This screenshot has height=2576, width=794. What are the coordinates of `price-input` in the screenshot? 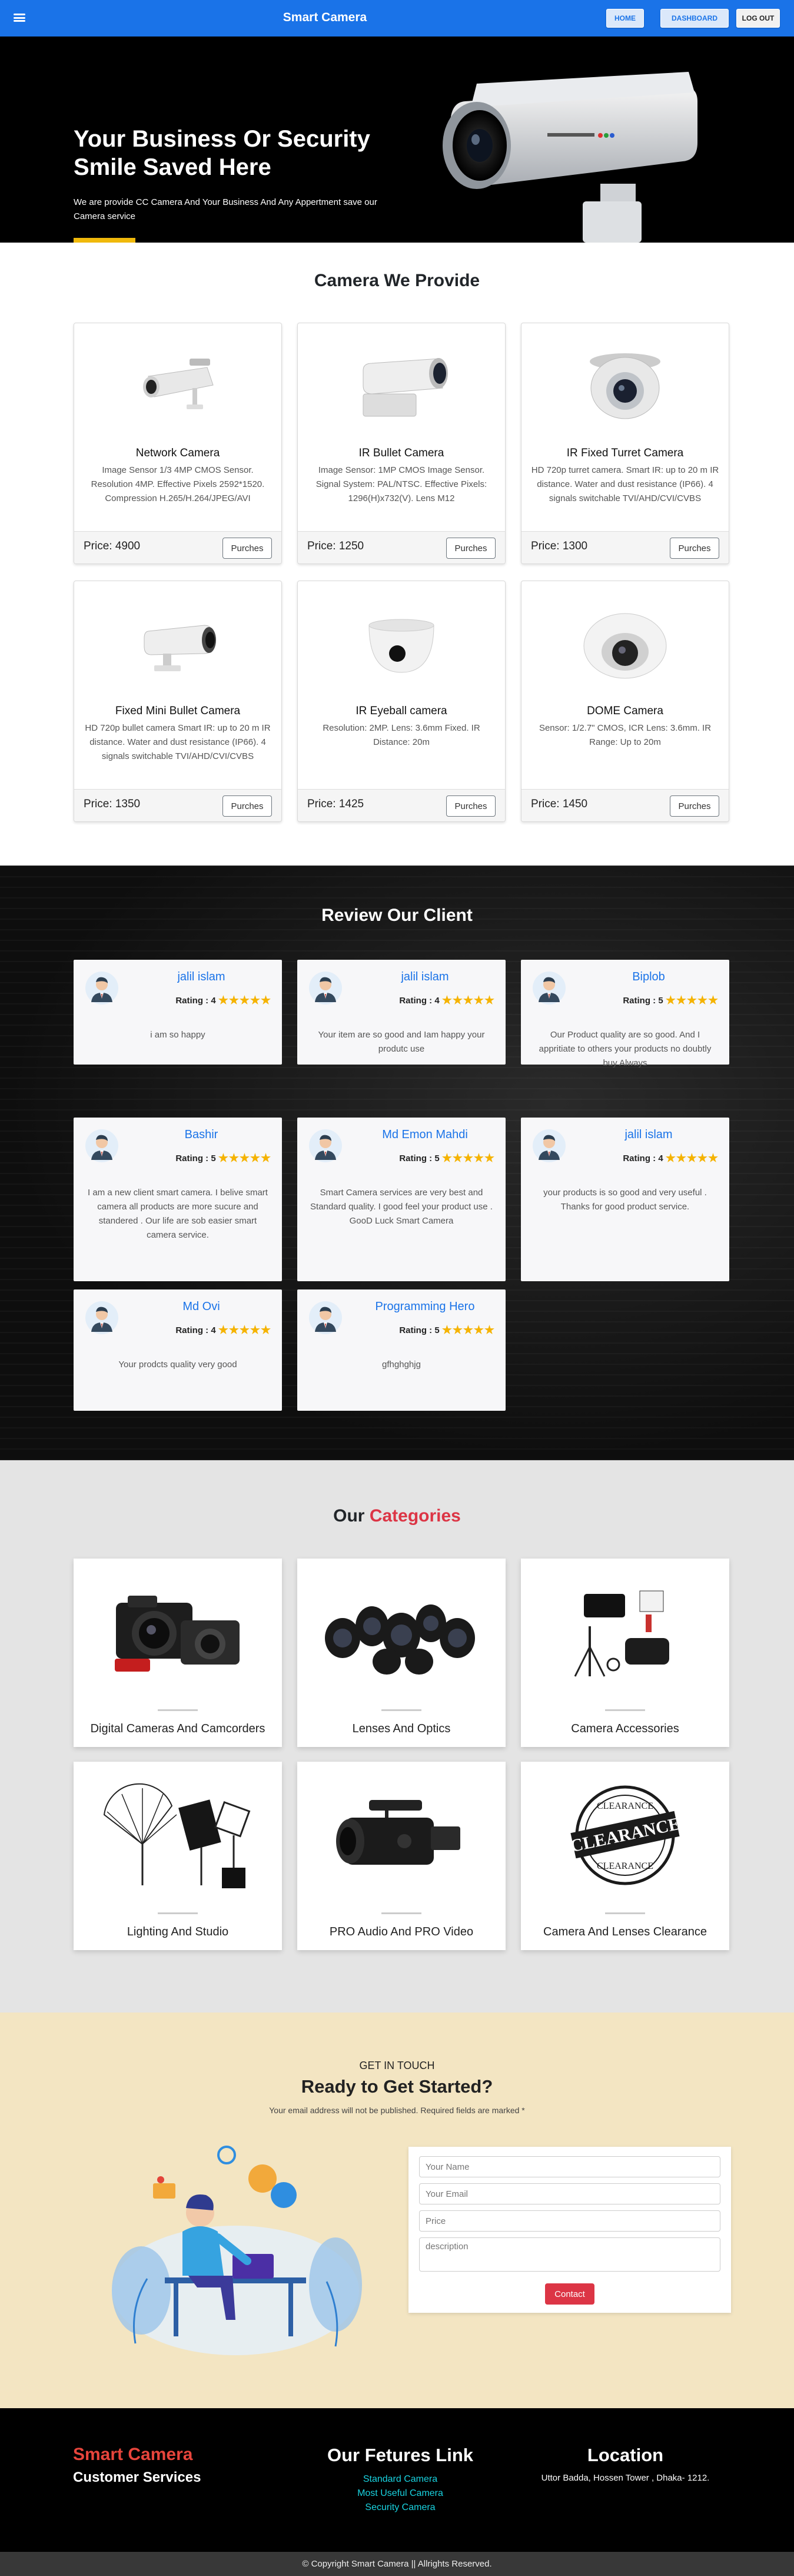 It's located at (569, 2221).